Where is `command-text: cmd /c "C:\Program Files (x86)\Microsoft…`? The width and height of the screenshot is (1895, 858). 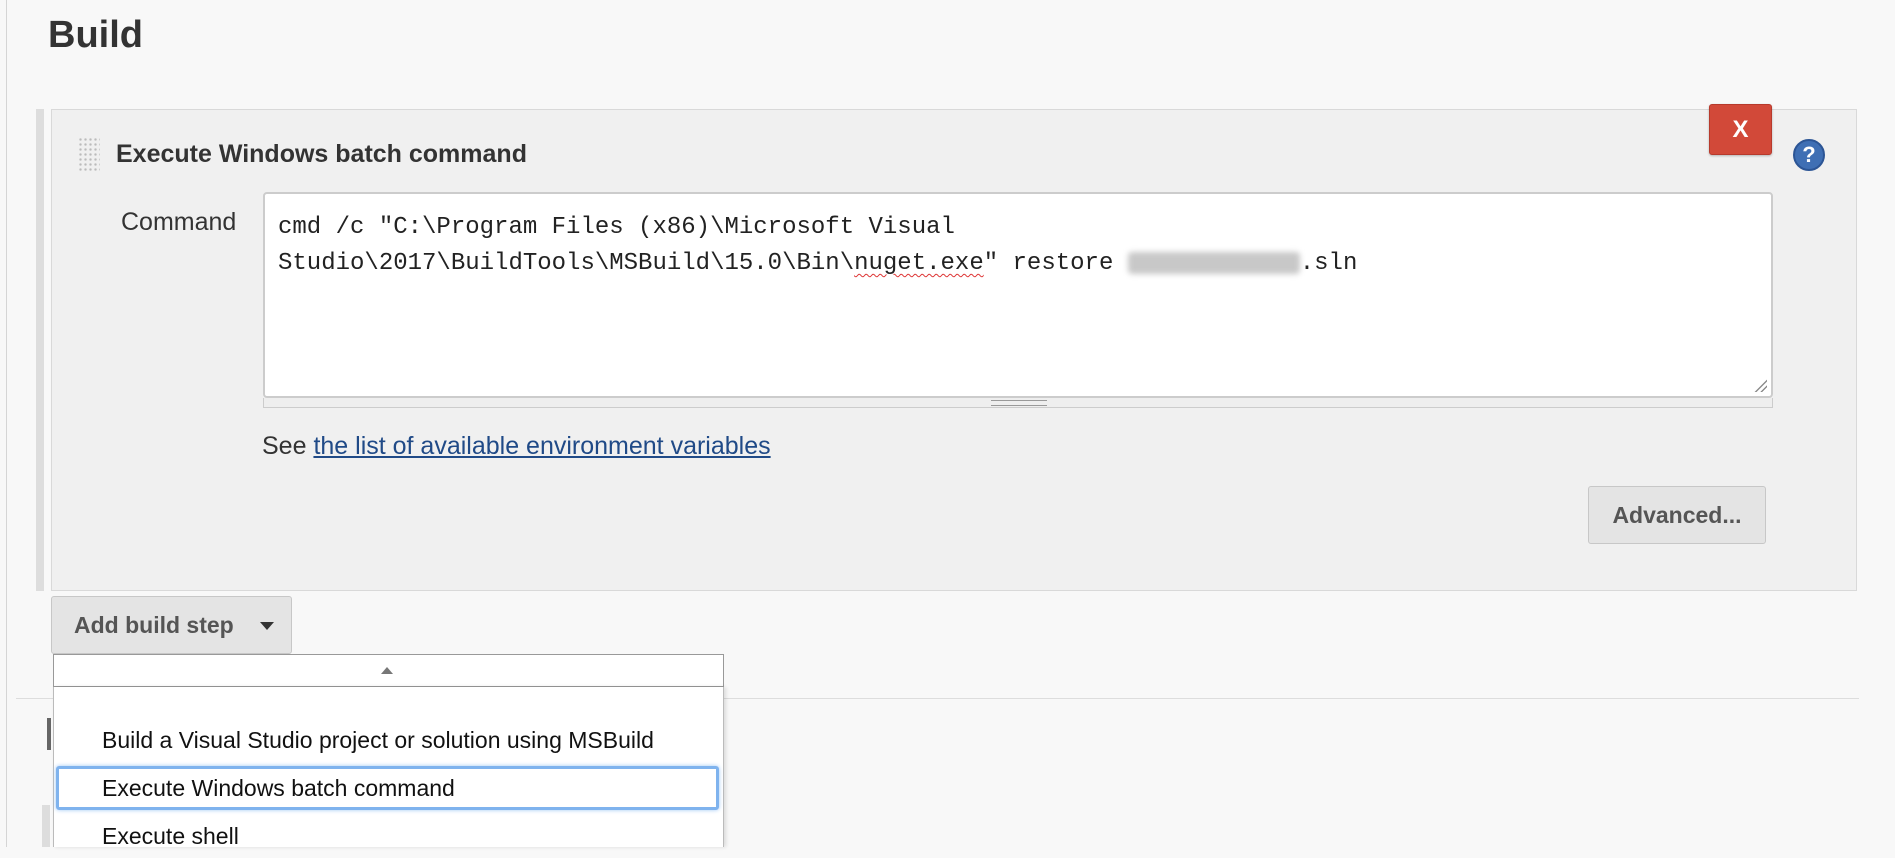
command-text: cmd /c "C:\Program Files (x86)\Microsoft… is located at coordinates (1018, 246).